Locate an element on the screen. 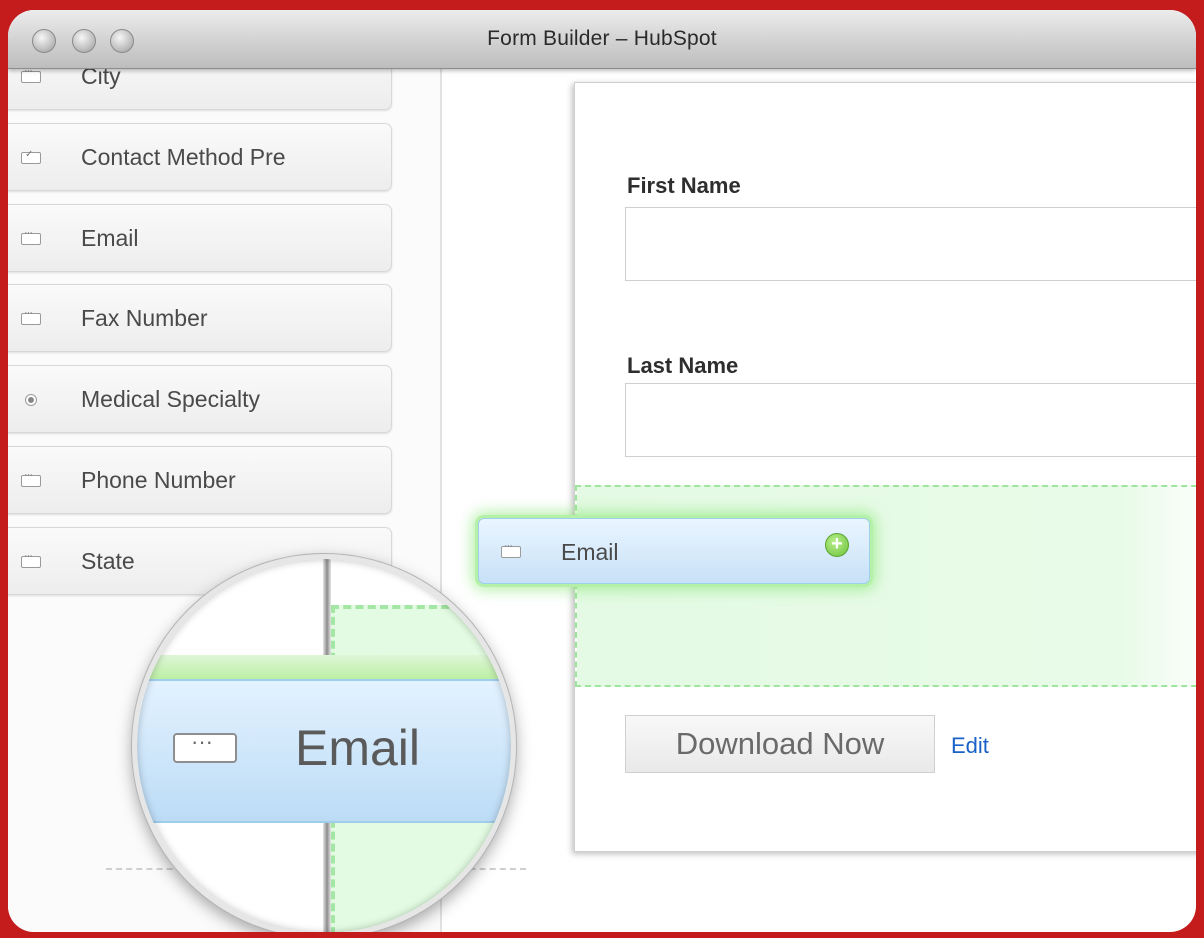  sidebar-item-label: Medical Specialty is located at coordinates (170, 399).